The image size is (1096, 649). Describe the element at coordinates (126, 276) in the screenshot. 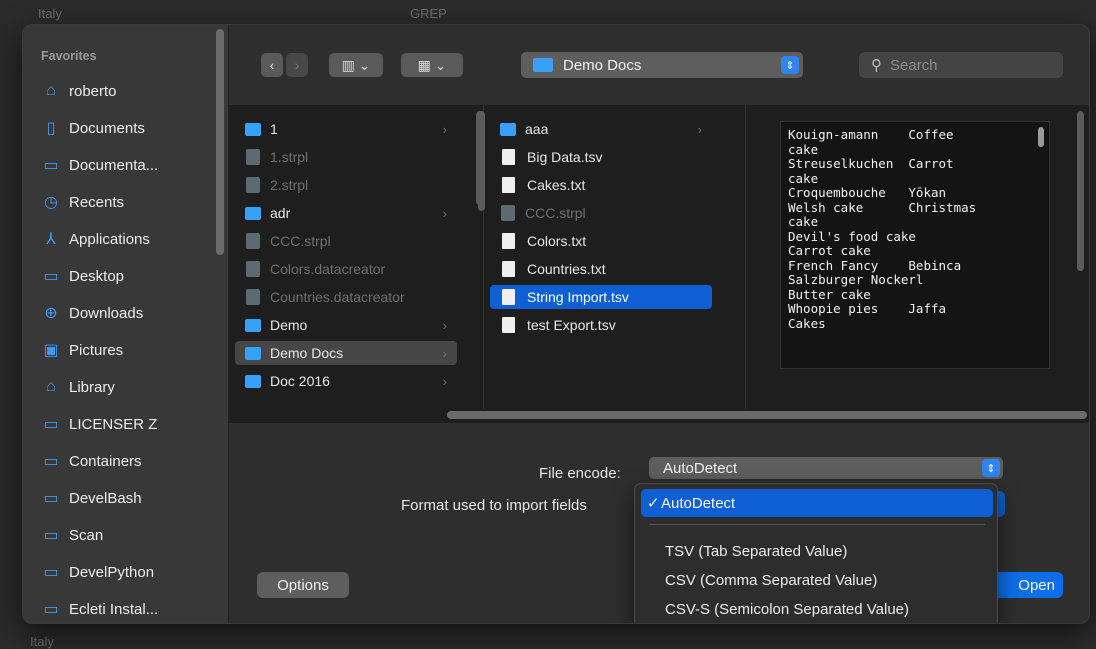

I see `sidebar-item-desktop: ▭ Desktop` at that location.